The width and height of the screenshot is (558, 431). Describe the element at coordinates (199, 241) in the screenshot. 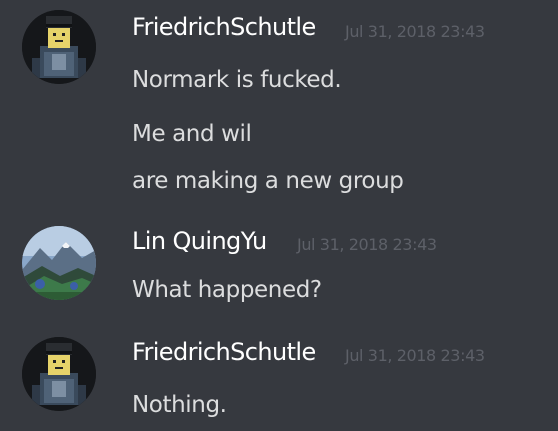

I see `message-author: Lin QuingYu` at that location.